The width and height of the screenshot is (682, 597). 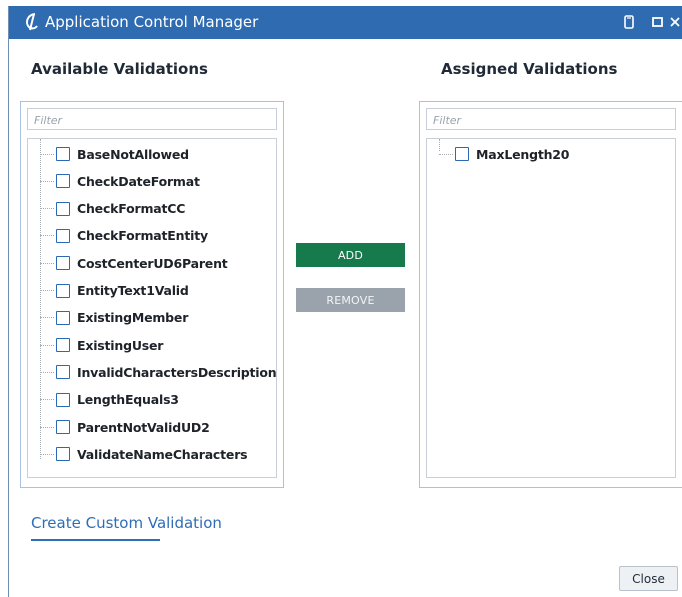 I want to click on create-custom-validation-link: Create Custom Validation, so click(x=126, y=523).